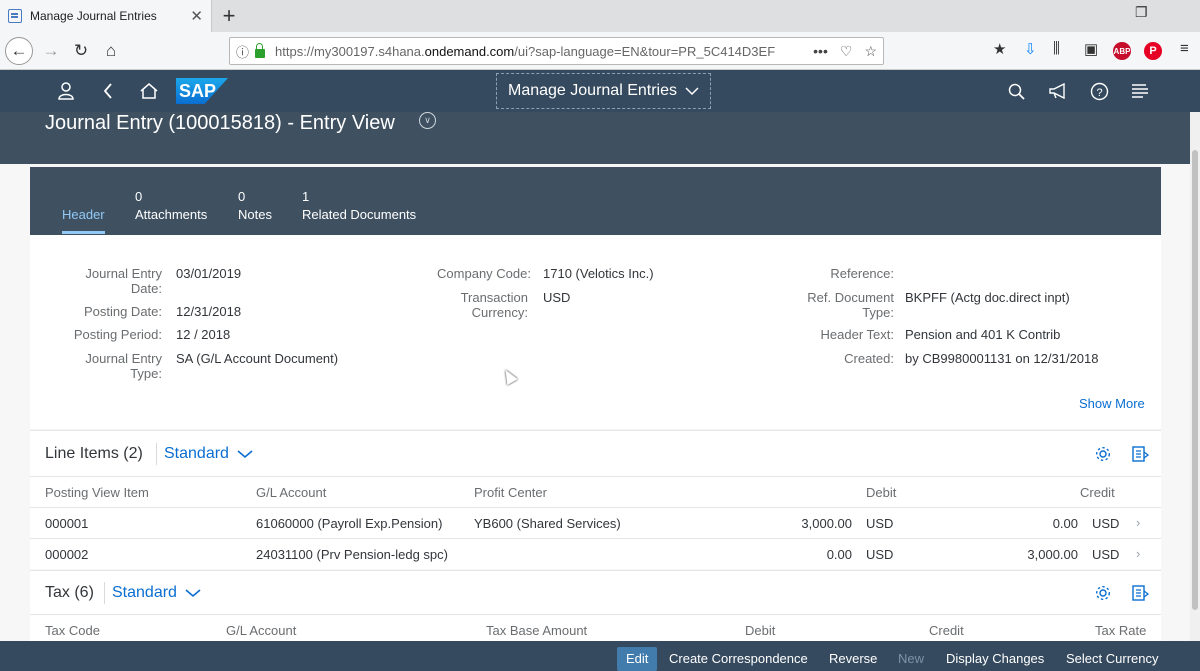 This screenshot has height=671, width=1200. What do you see at coordinates (260, 50) in the screenshot?
I see `lock-icon` at bounding box center [260, 50].